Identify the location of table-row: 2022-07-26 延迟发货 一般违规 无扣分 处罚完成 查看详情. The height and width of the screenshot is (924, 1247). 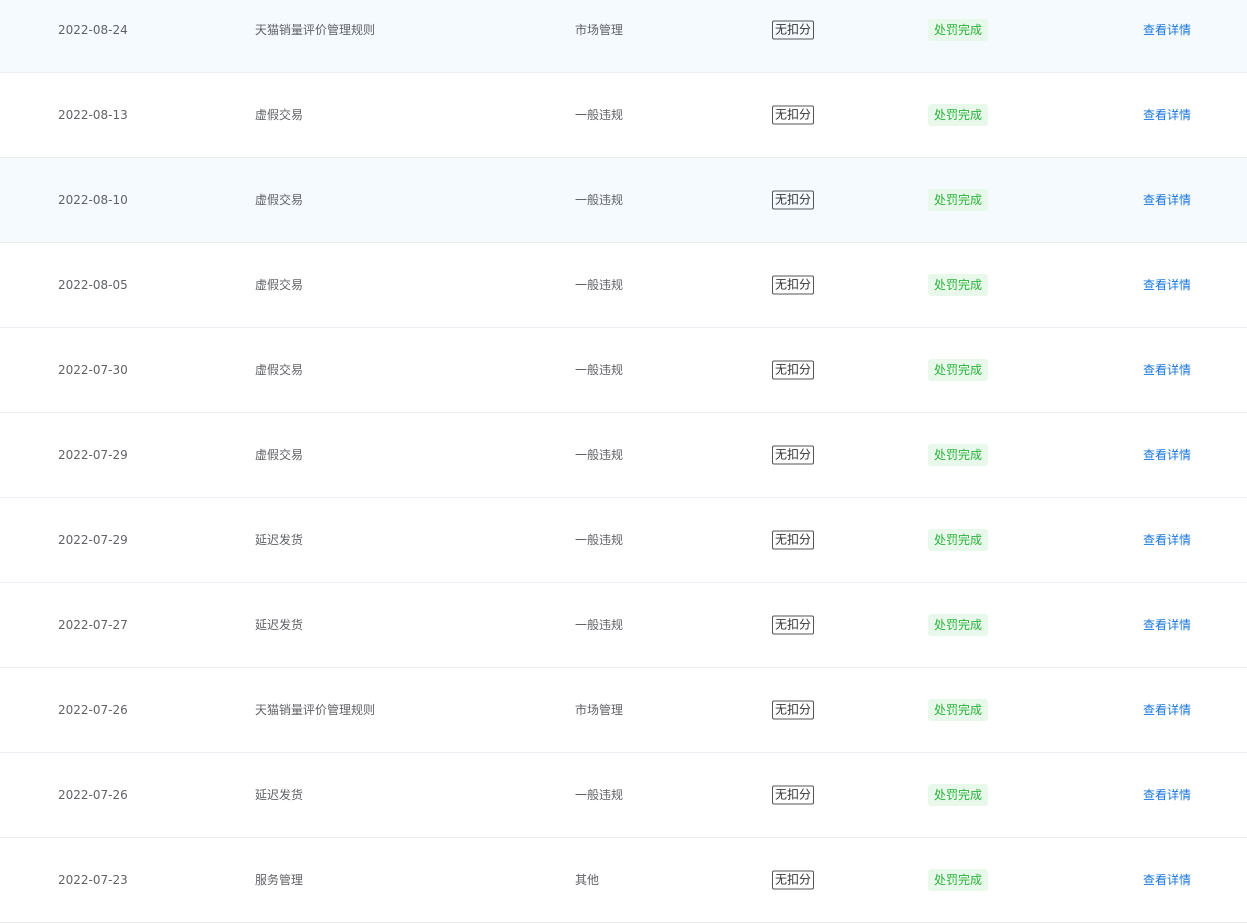
(623, 795).